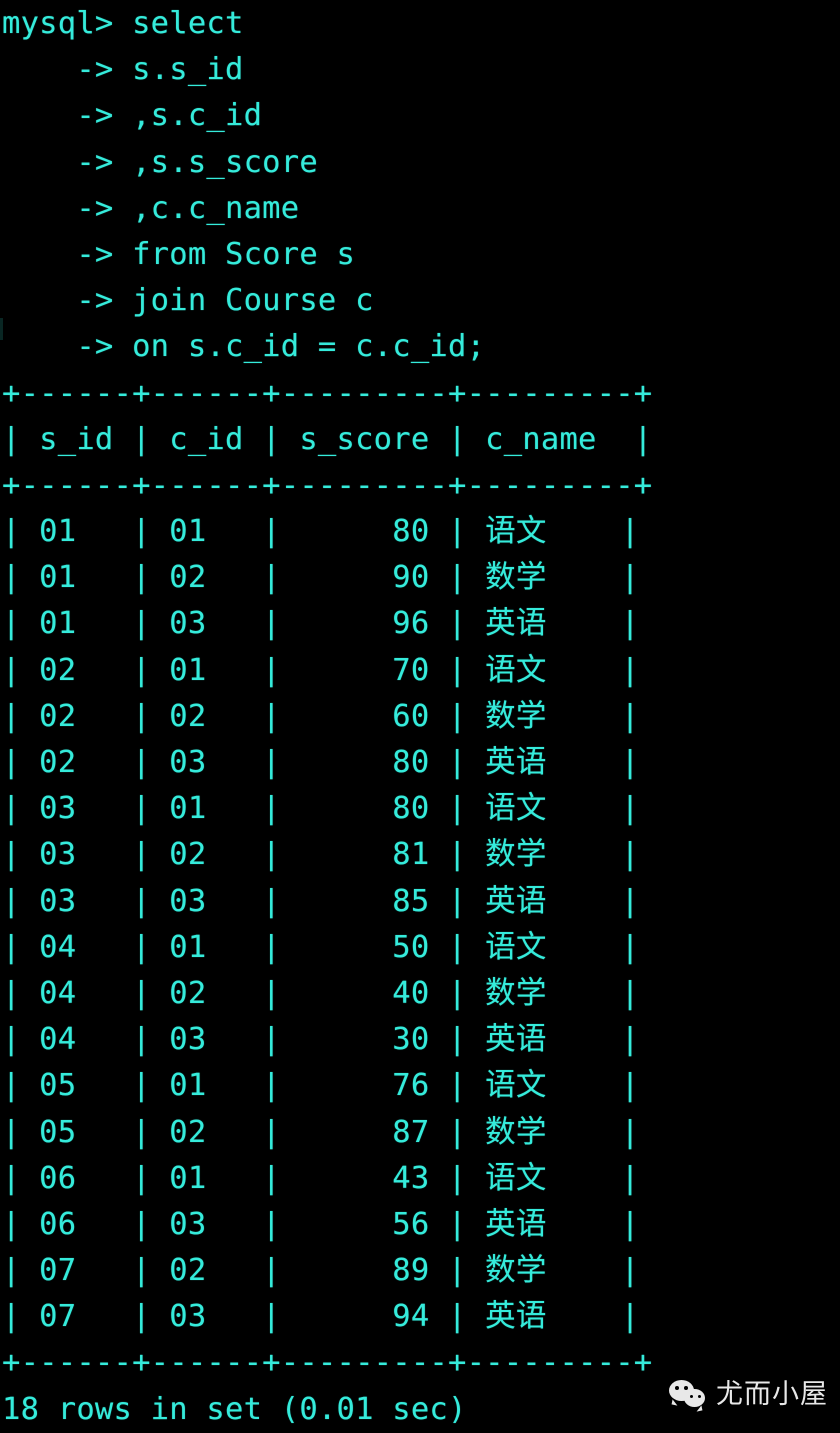  What do you see at coordinates (321, 901) in the screenshot?
I see `table-row: | 03 | 03 | 85 | 英语 |` at bounding box center [321, 901].